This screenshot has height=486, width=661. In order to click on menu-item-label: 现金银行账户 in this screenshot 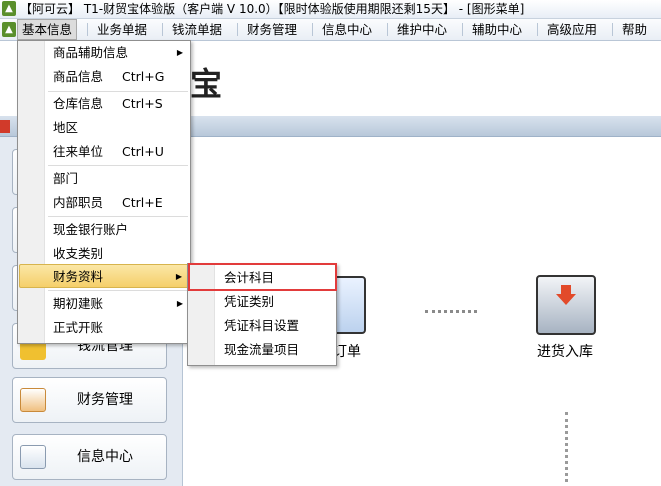, I will do `click(91, 229)`.